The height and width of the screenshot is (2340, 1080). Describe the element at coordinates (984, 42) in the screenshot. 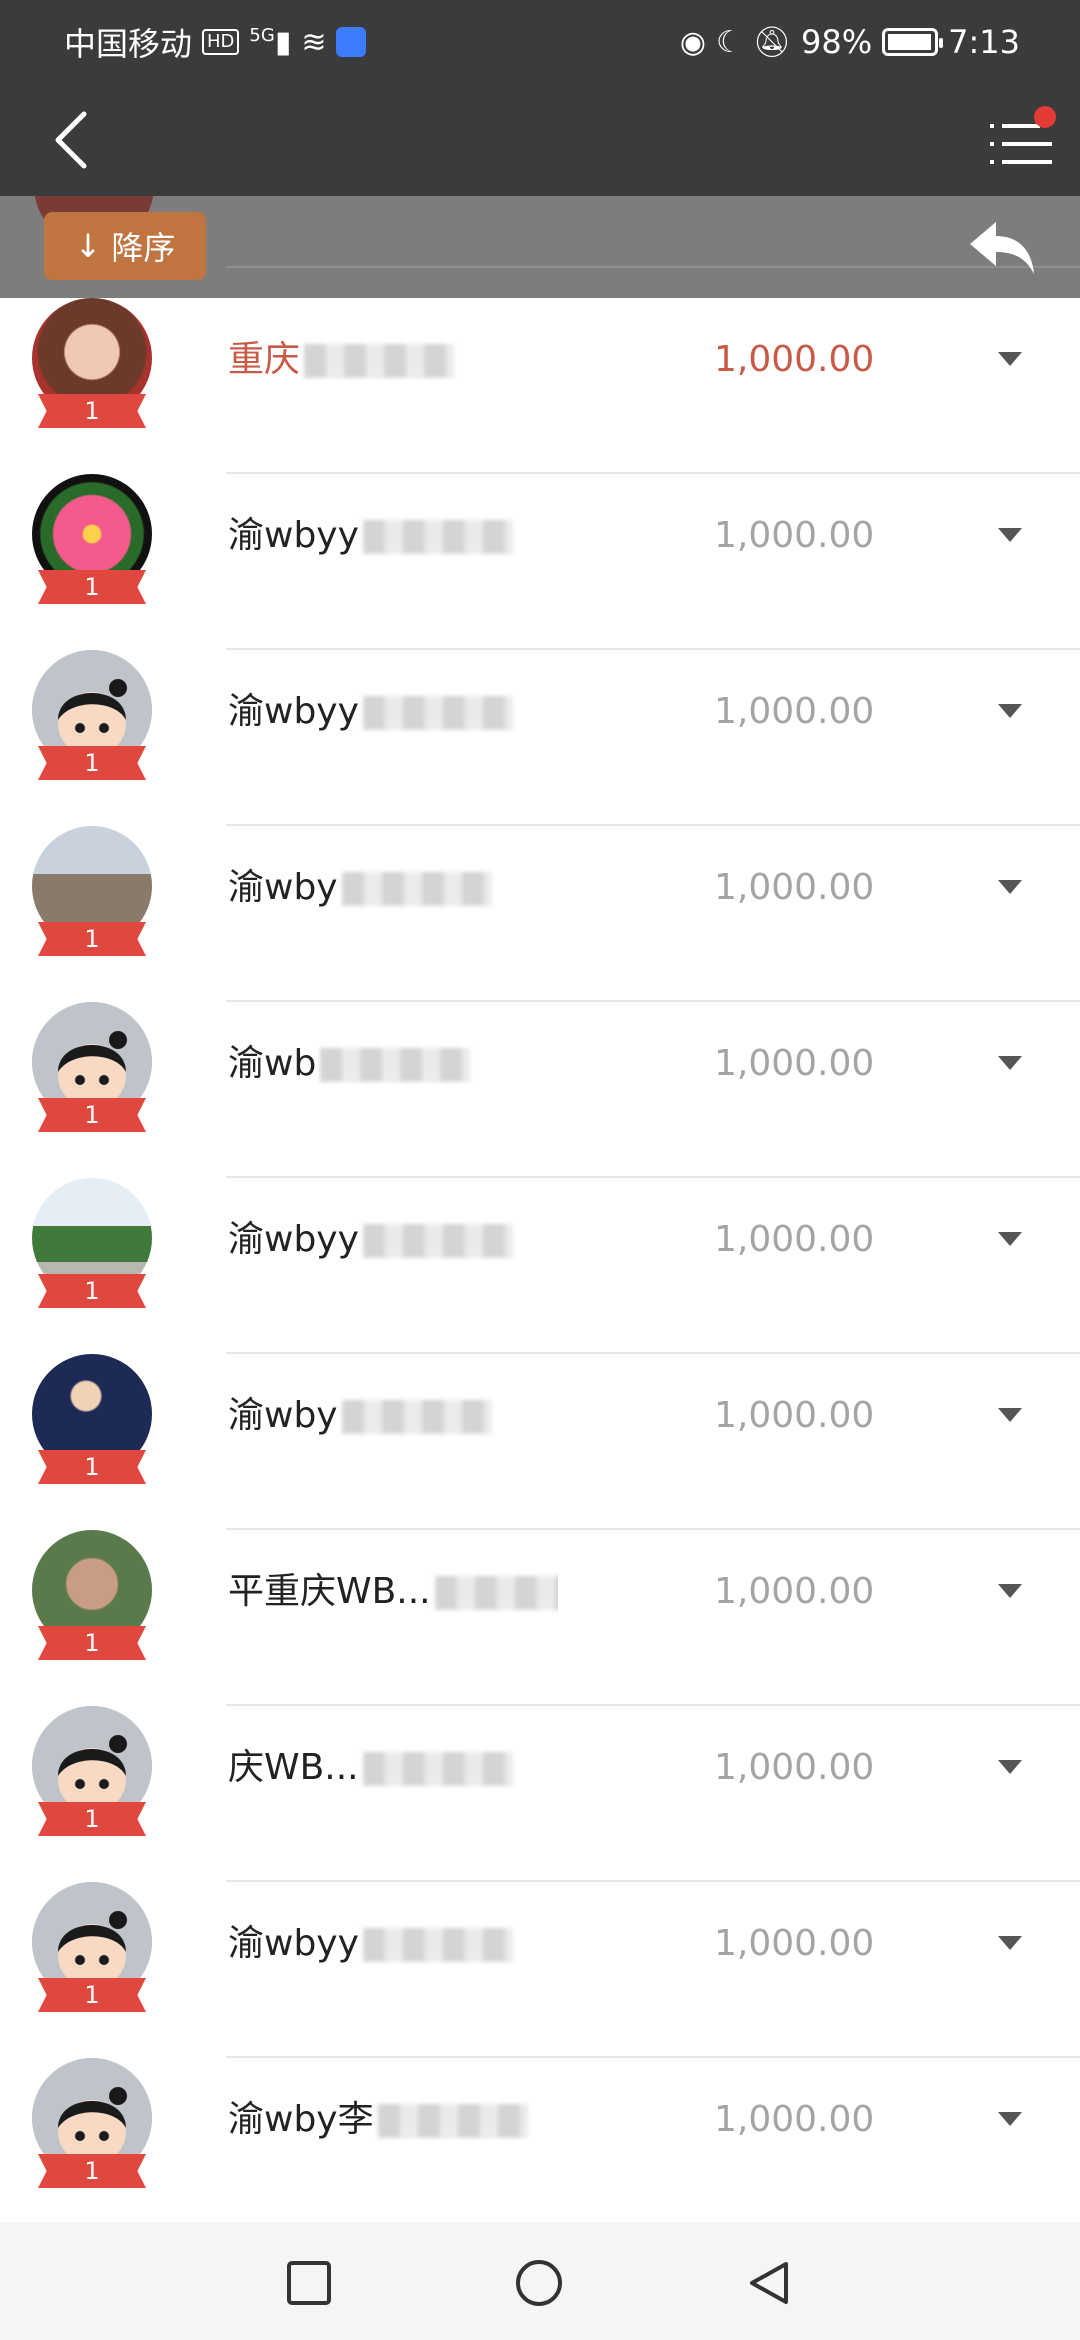

I see `clock: 7:13` at that location.